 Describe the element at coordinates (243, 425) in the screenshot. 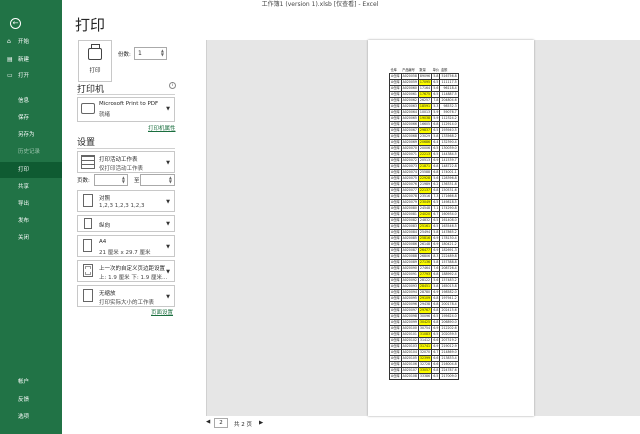

I see `page-total: 共 2 页` at that location.